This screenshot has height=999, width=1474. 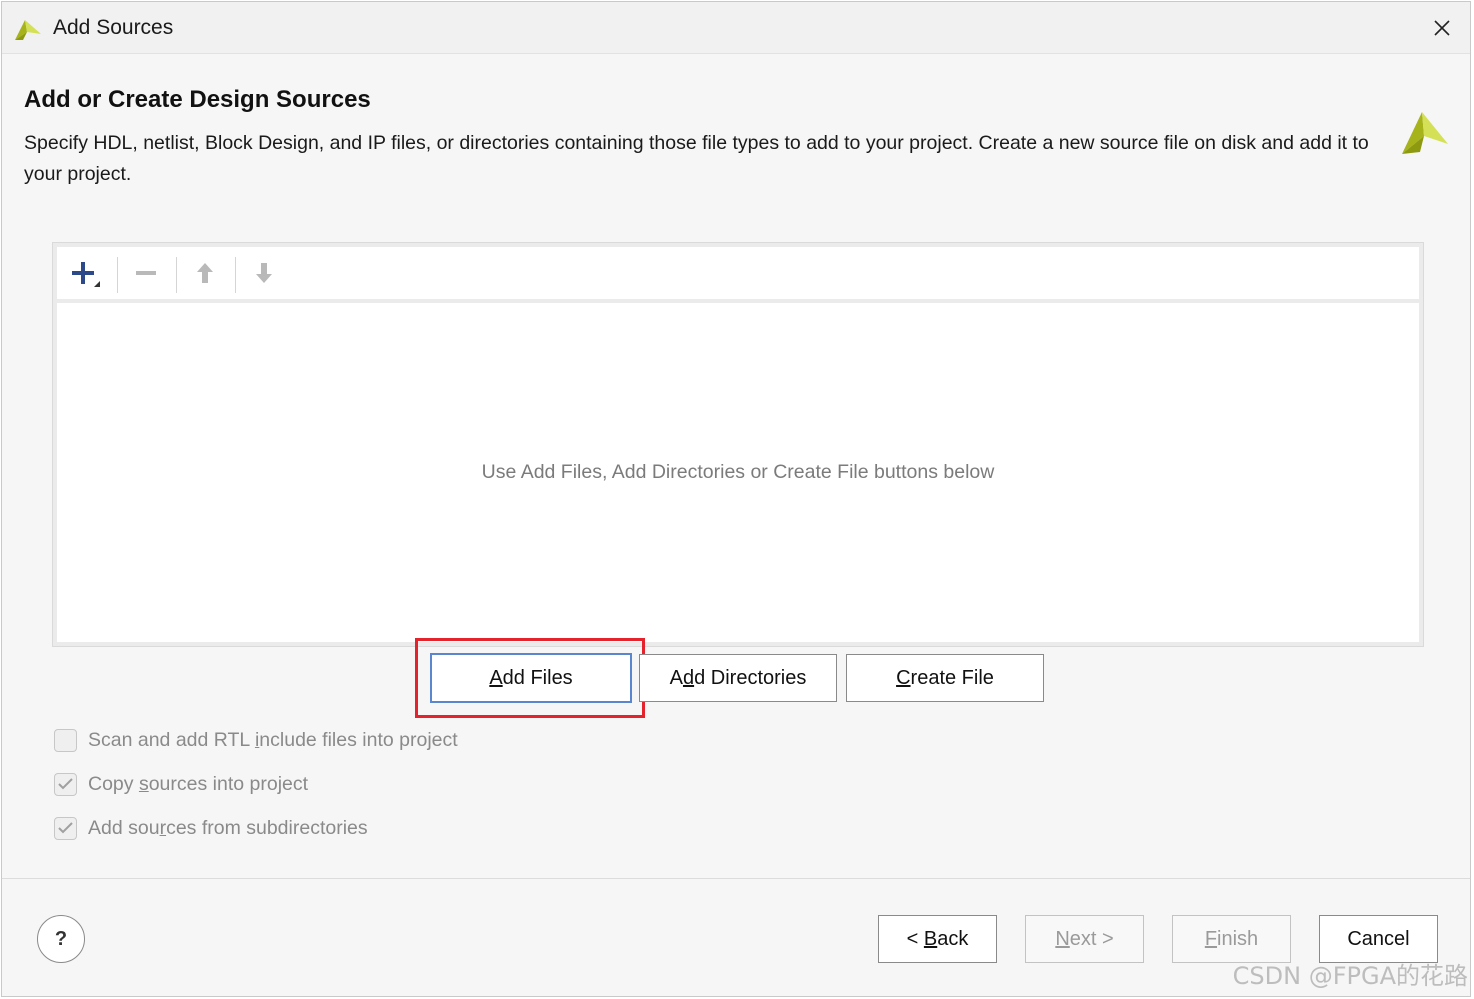 I want to click on help-button: ?, so click(x=61, y=939).